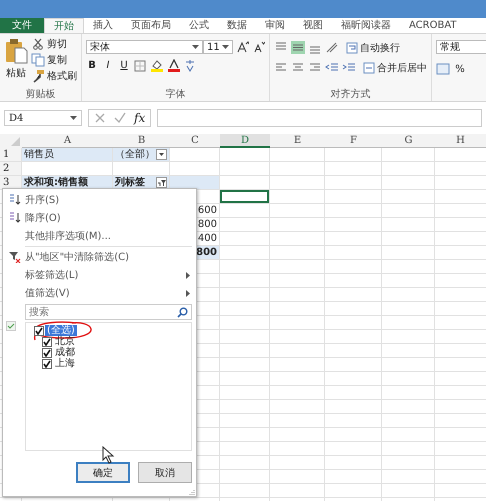 The width and height of the screenshot is (486, 501). Describe the element at coordinates (14, 200) in the screenshot. I see `sort-ascending-icon` at that location.